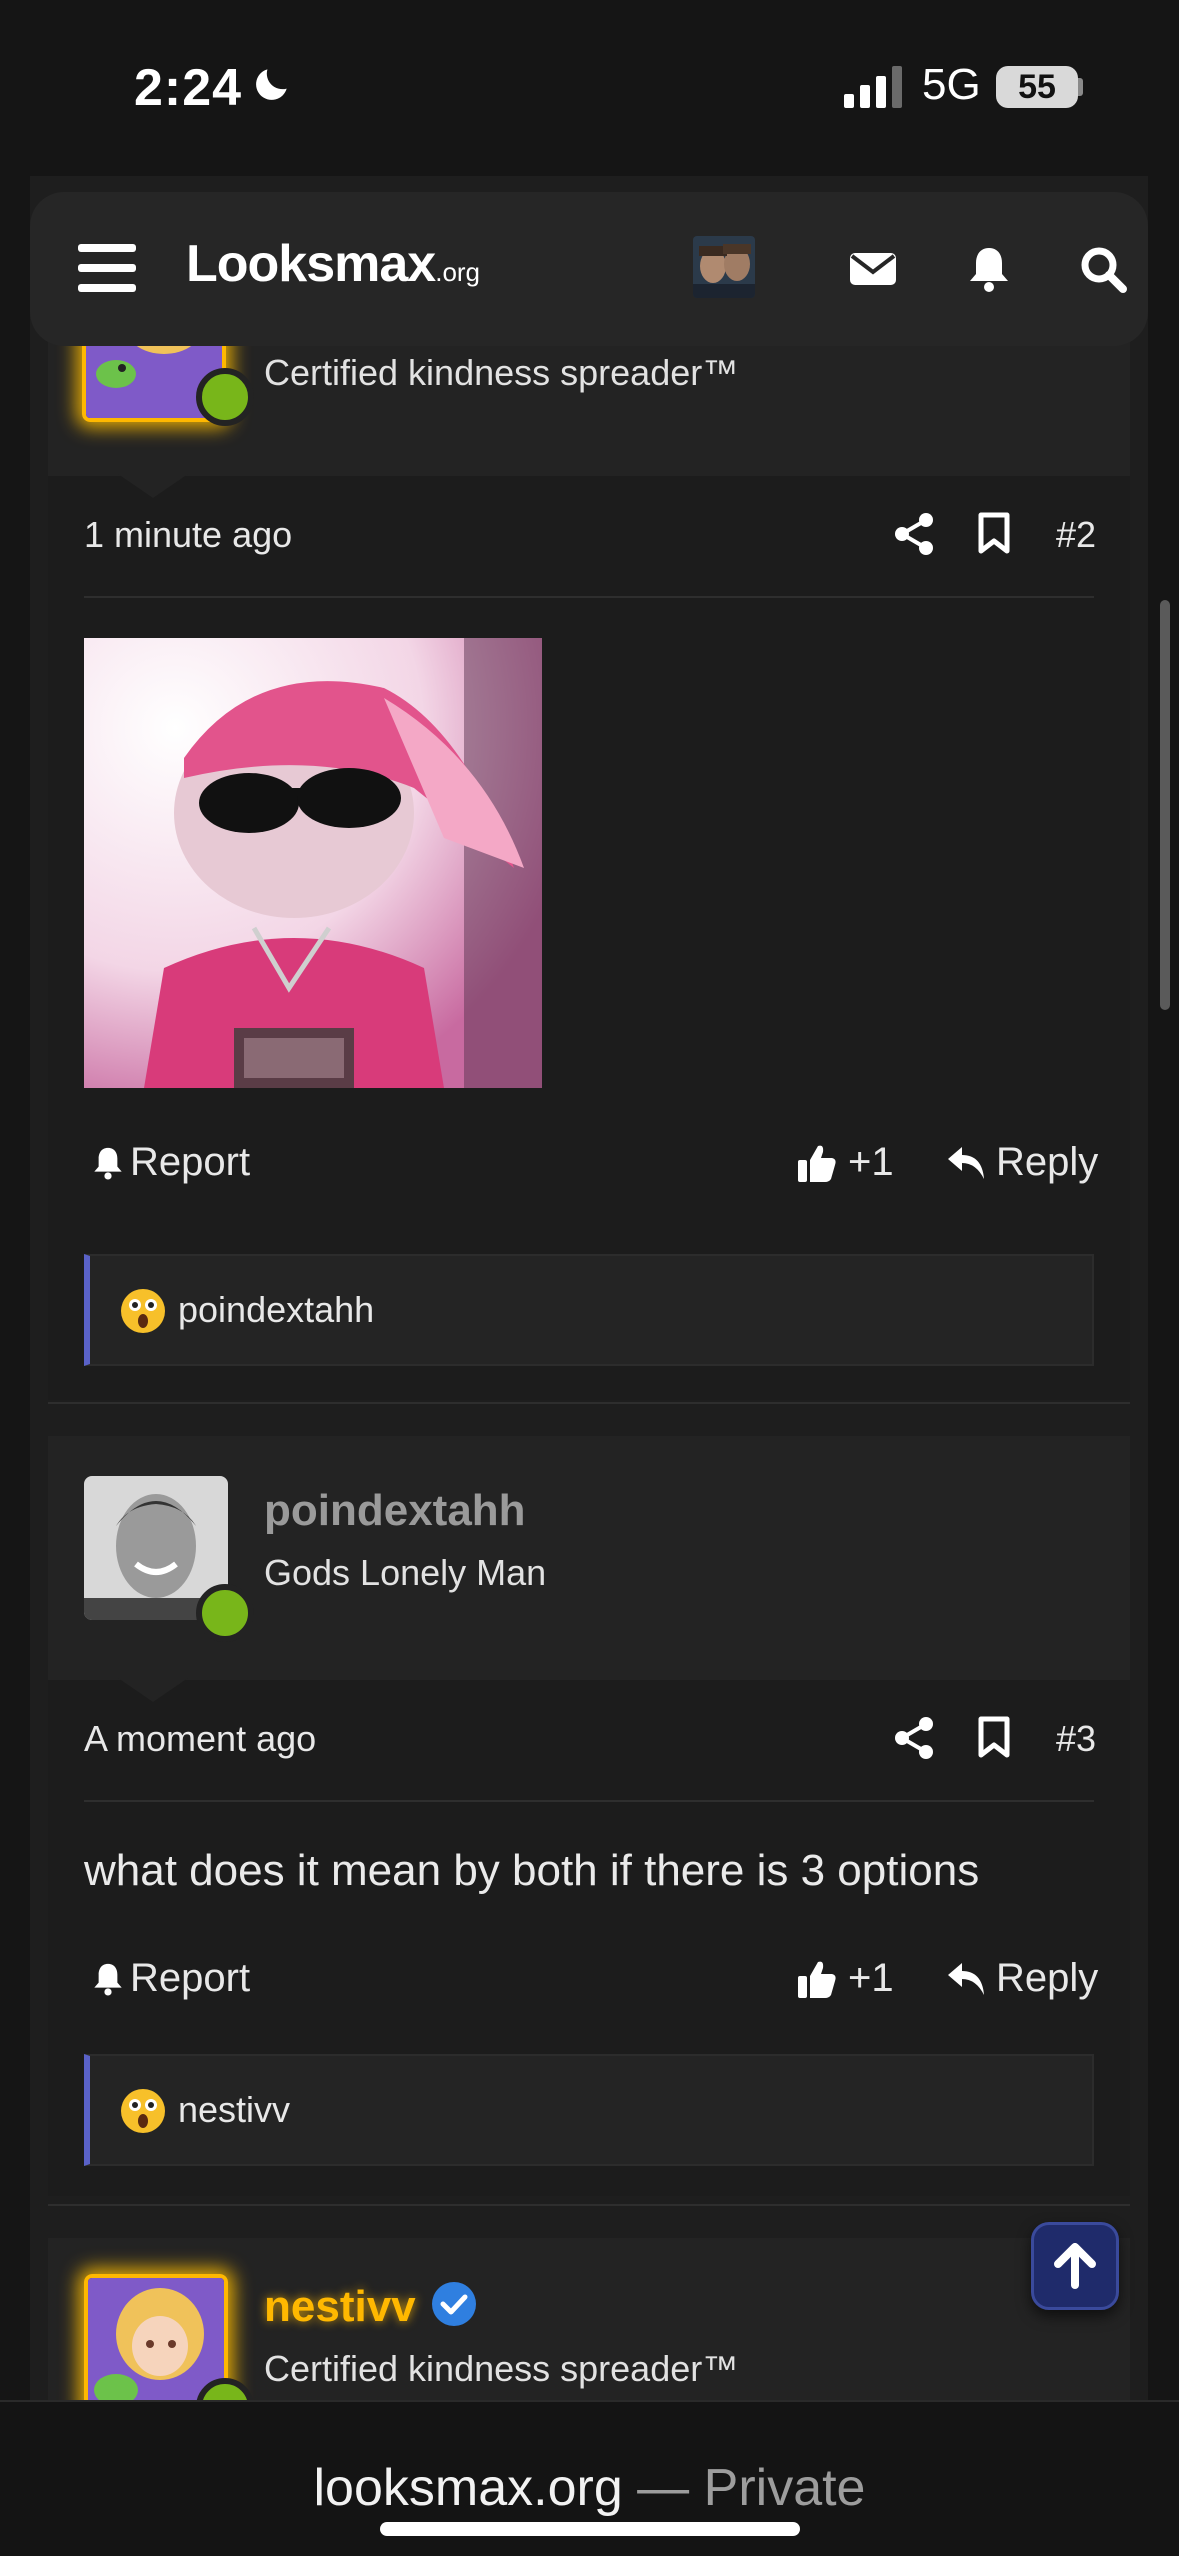 This screenshot has width=1179, height=2556. What do you see at coordinates (589, 1310) in the screenshot?
I see `reactions-bar: poindextahh` at bounding box center [589, 1310].